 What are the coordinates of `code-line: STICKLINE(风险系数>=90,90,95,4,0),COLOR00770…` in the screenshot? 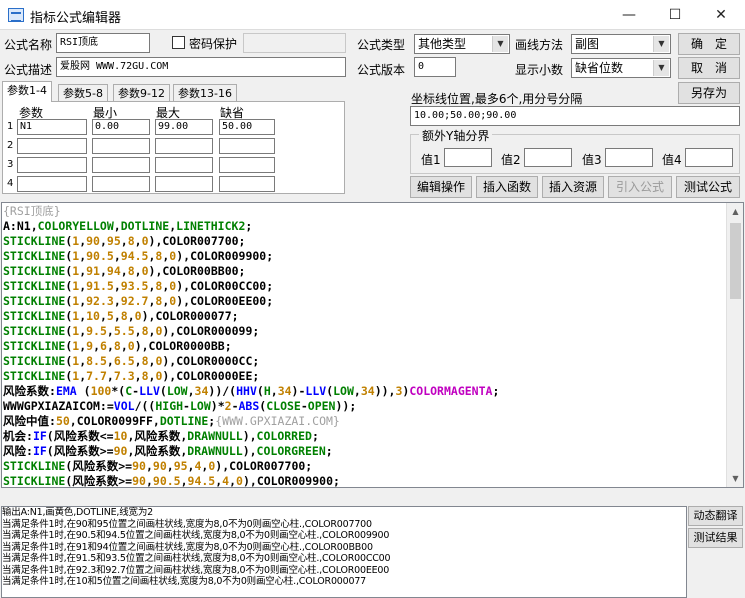 It's located at (251, 466).